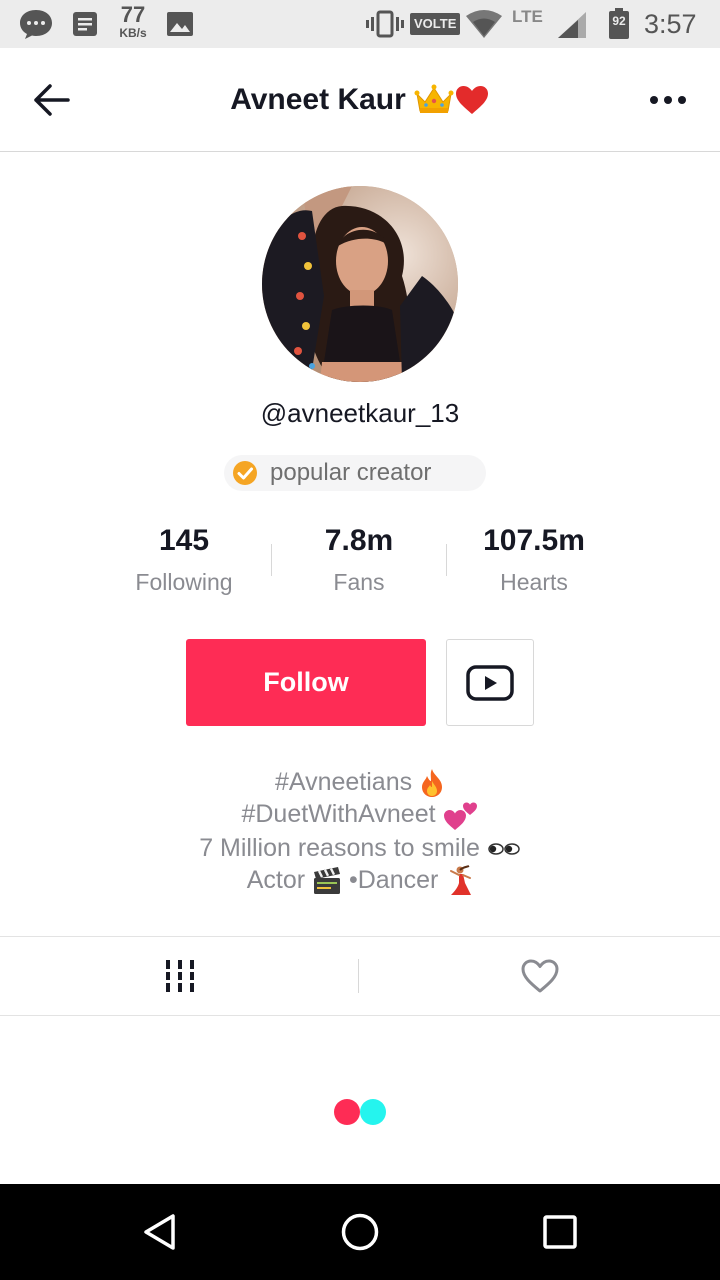 The image size is (720, 1280). I want to click on stat-value: 107.5m, so click(534, 540).